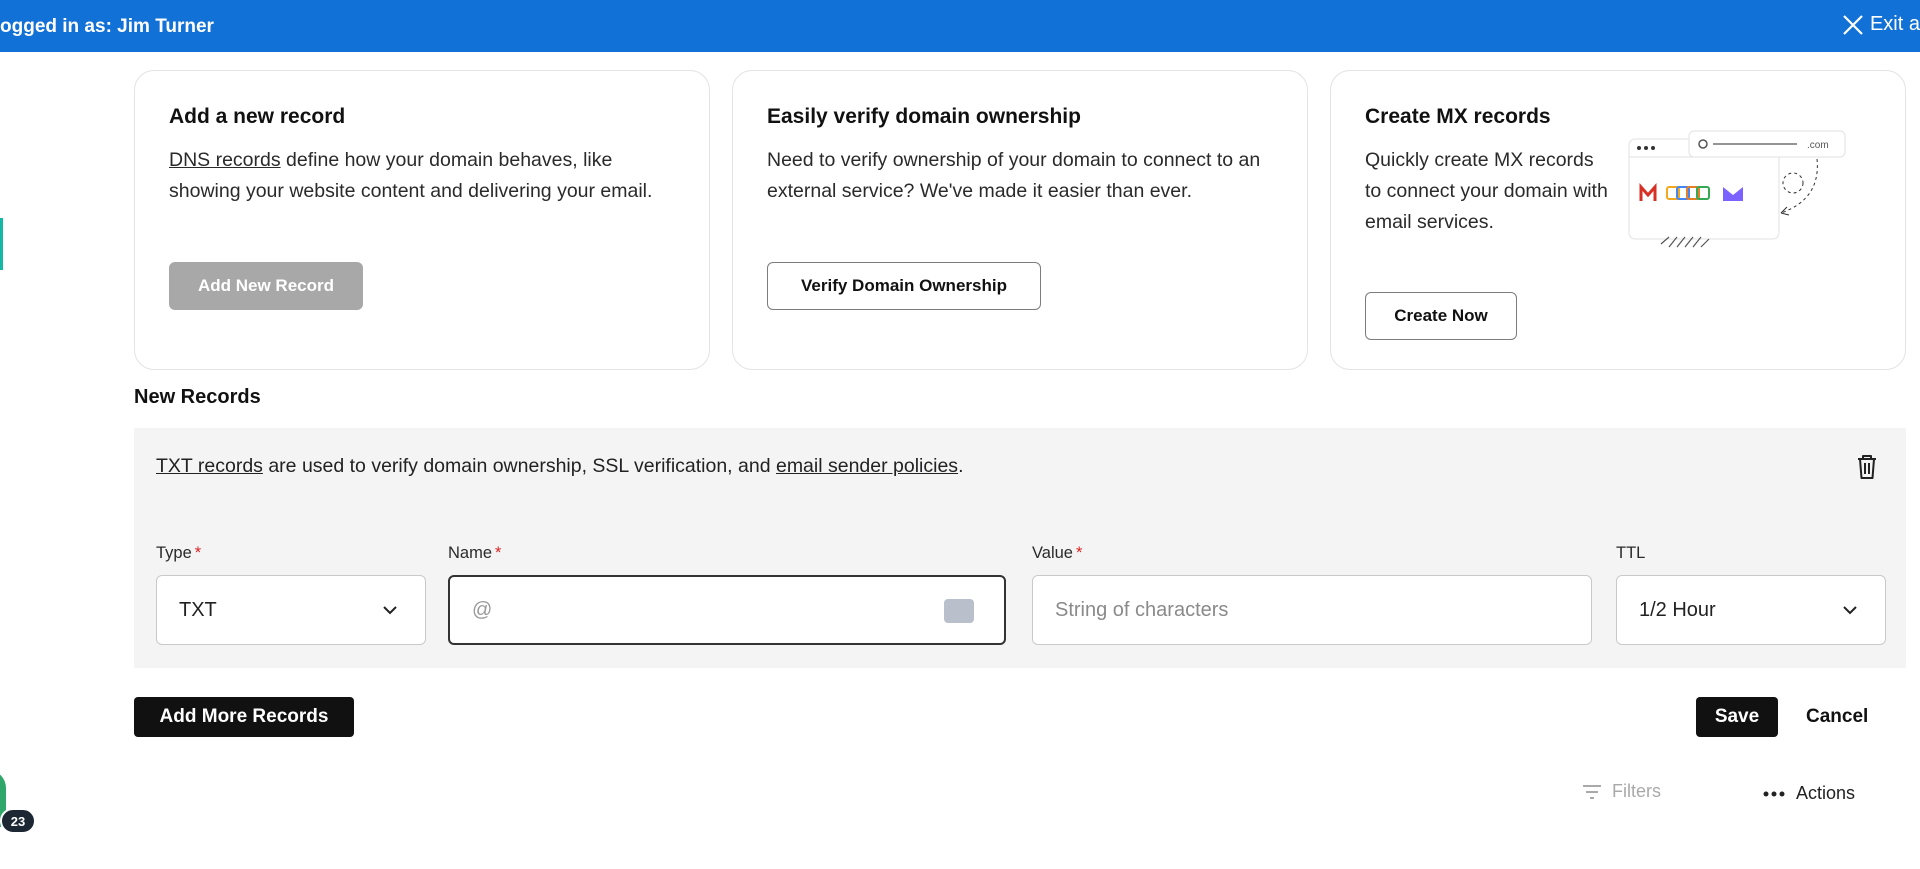 The height and width of the screenshot is (869, 1920). What do you see at coordinates (904, 286) in the screenshot?
I see `verify-domain-ownership-button: Verify Domain Ownership` at bounding box center [904, 286].